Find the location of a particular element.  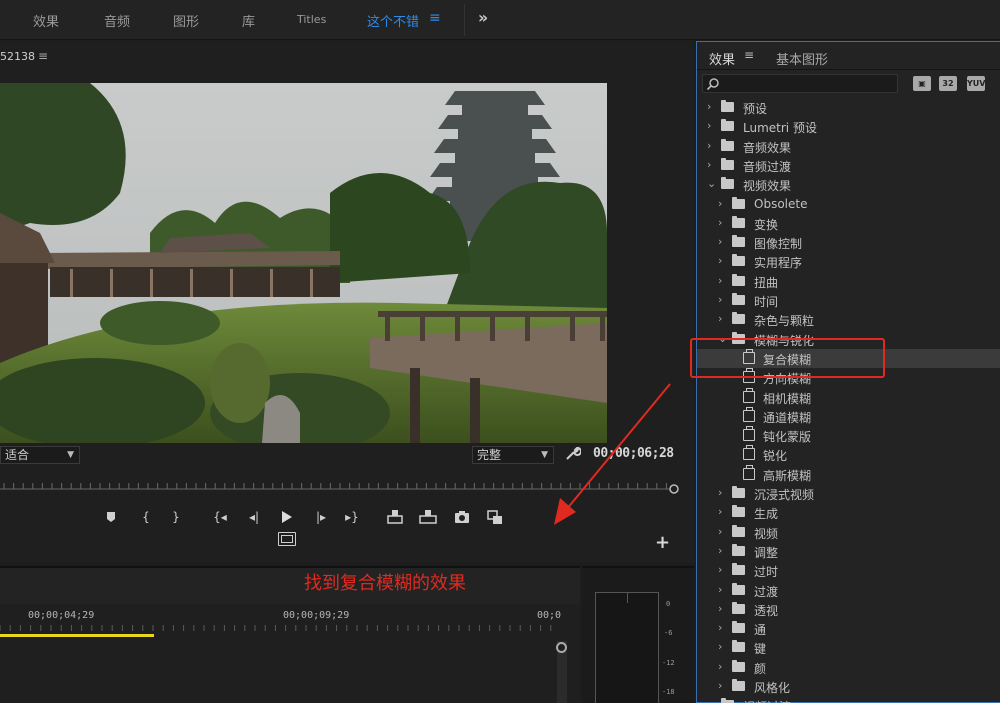

play-icon is located at coordinates (286, 517).